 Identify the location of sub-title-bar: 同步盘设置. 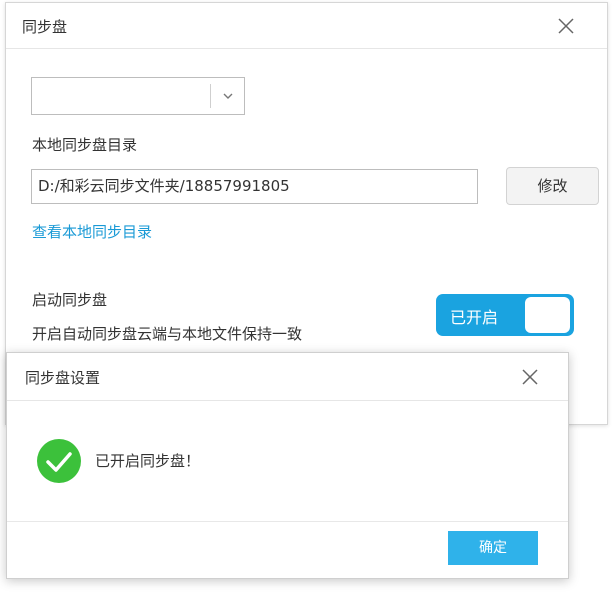
(287, 377).